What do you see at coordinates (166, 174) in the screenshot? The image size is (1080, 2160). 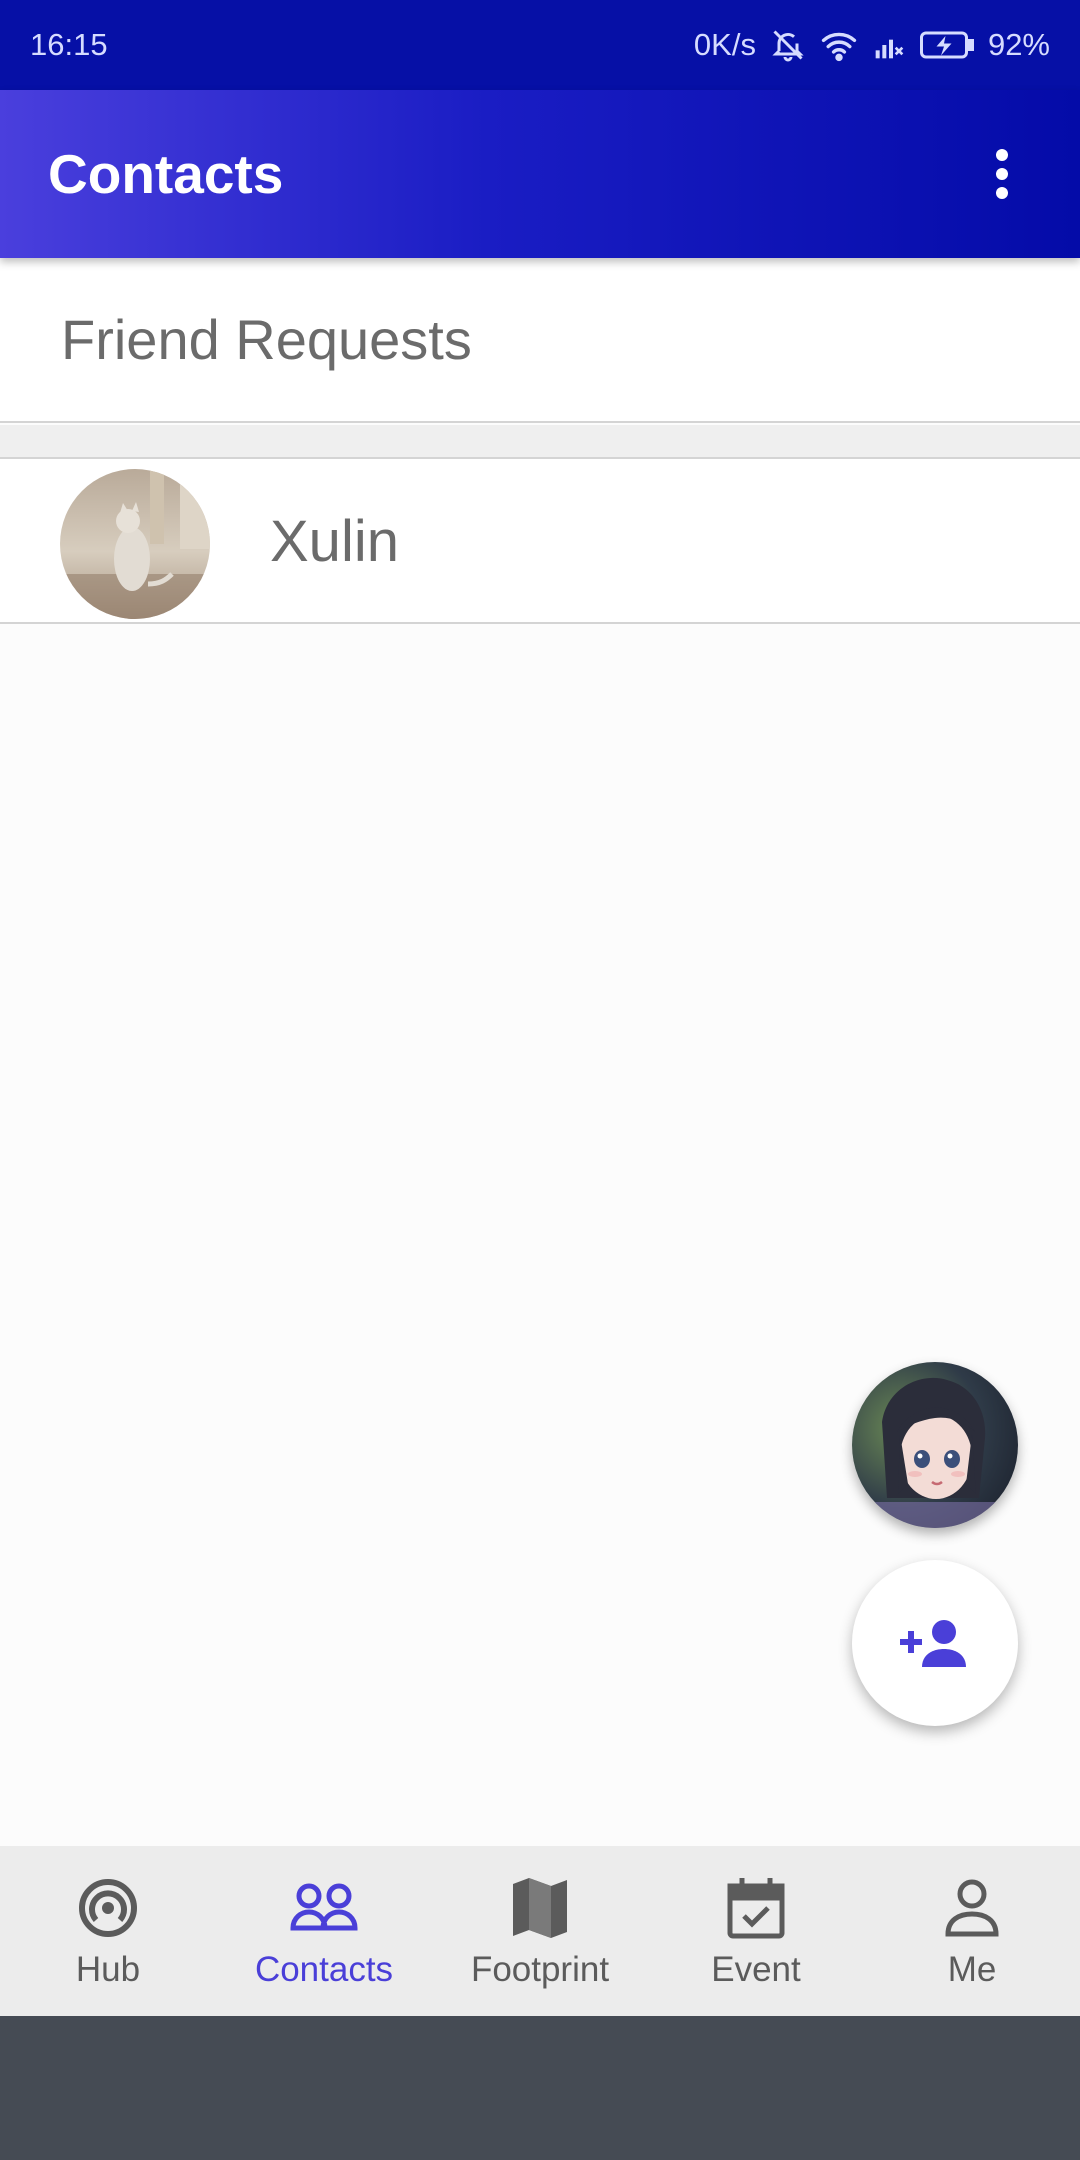 I see `page-title: Contacts` at bounding box center [166, 174].